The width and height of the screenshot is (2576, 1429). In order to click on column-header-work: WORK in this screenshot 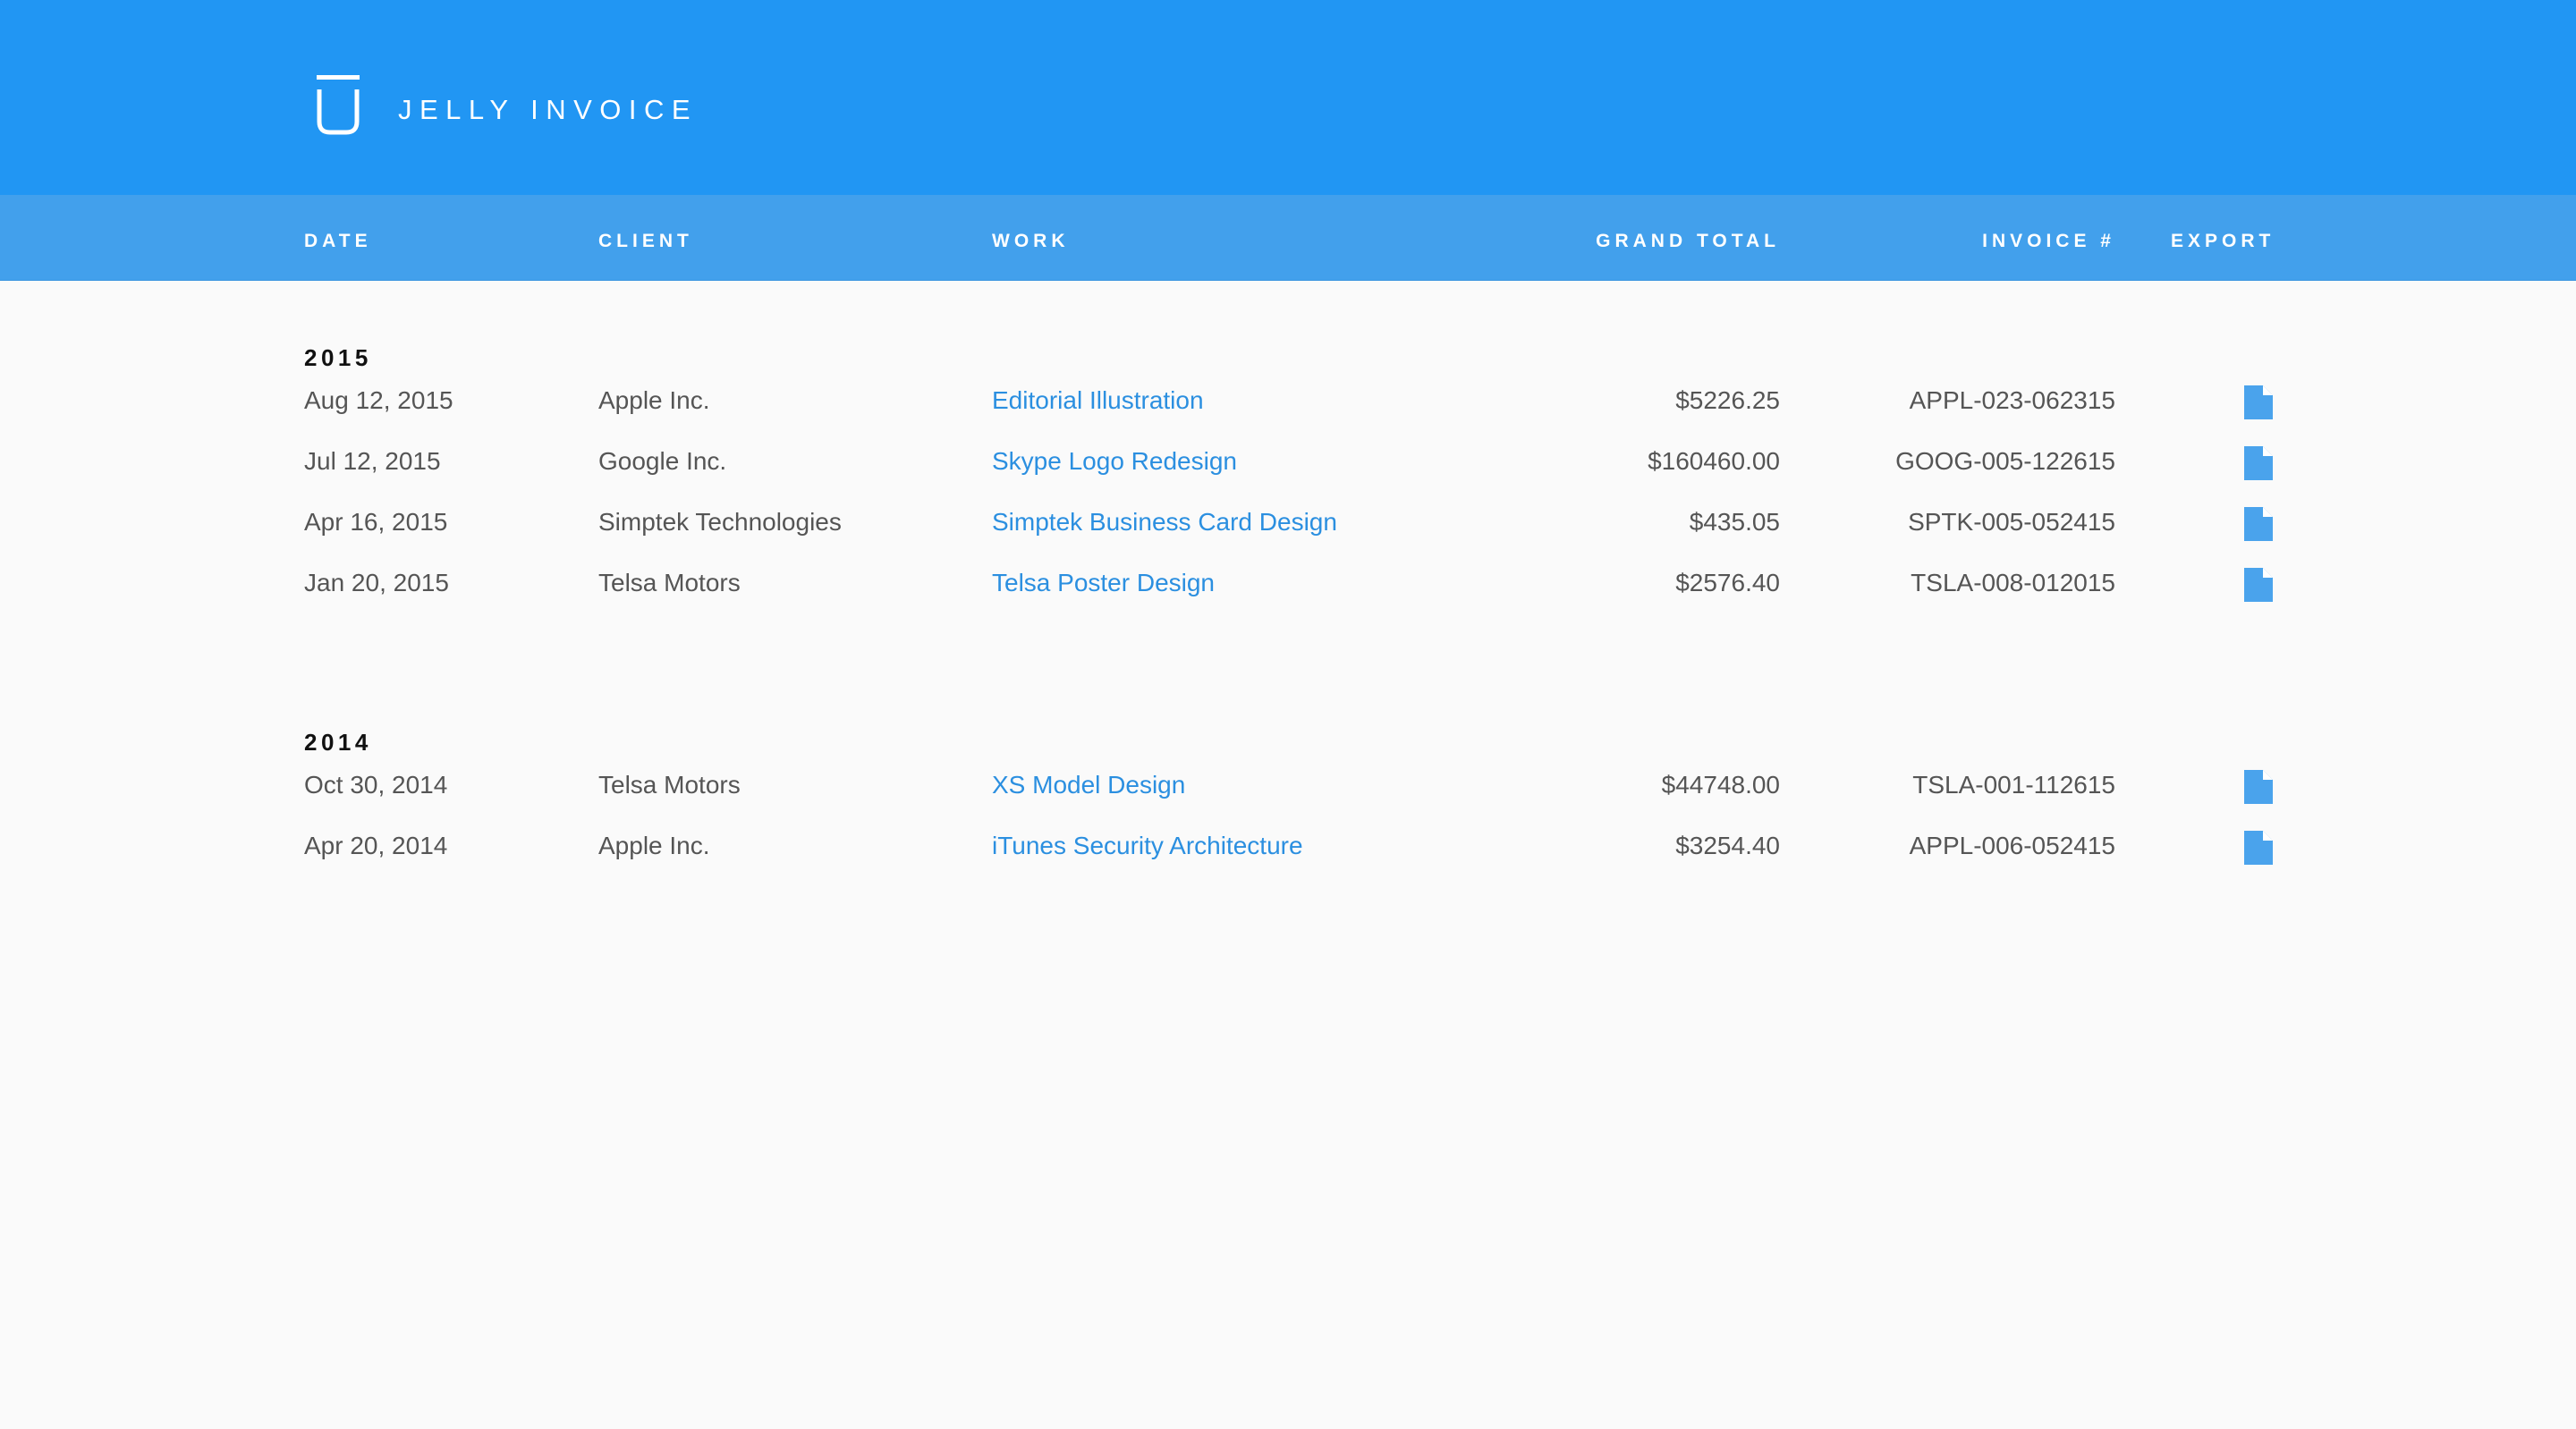, I will do `click(1031, 238)`.